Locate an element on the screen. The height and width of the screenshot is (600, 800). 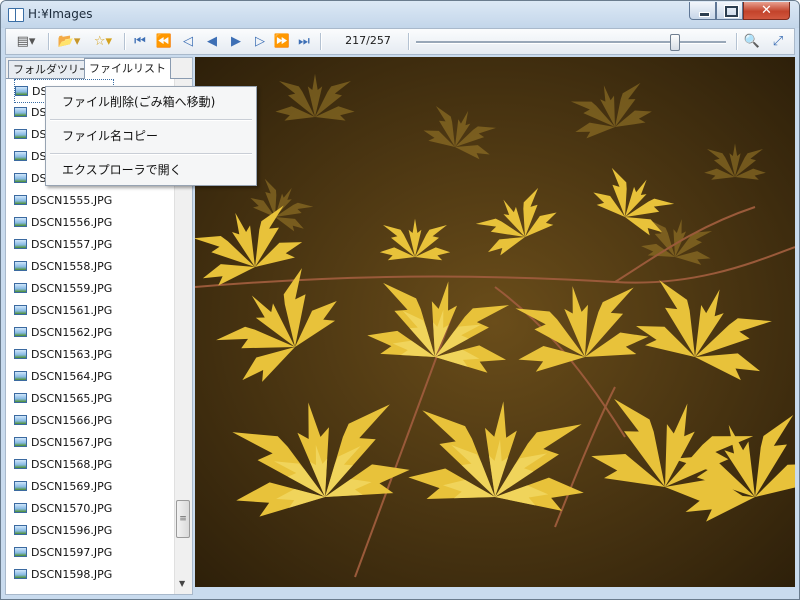
maximize-icon is located at coordinates (731, 11).